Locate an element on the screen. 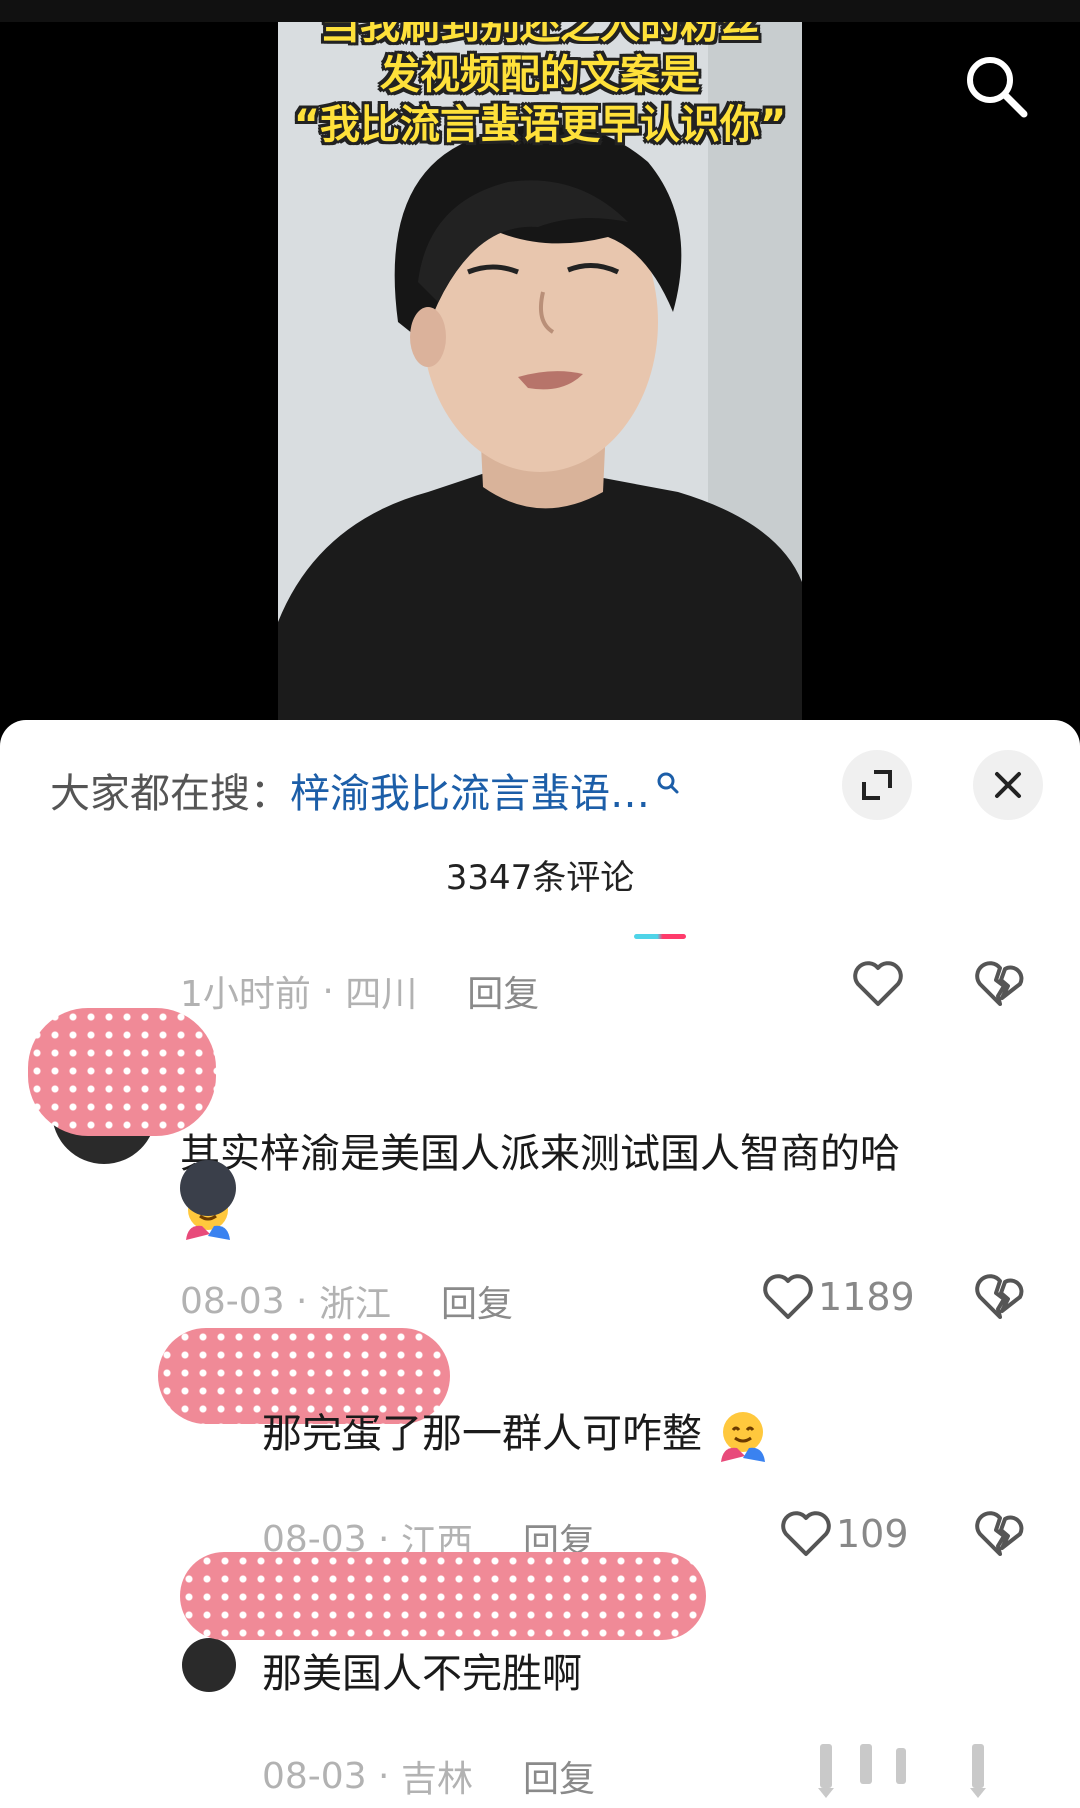  caption-line-3: “我比流言蜚语更早认识你” is located at coordinates (540, 125).